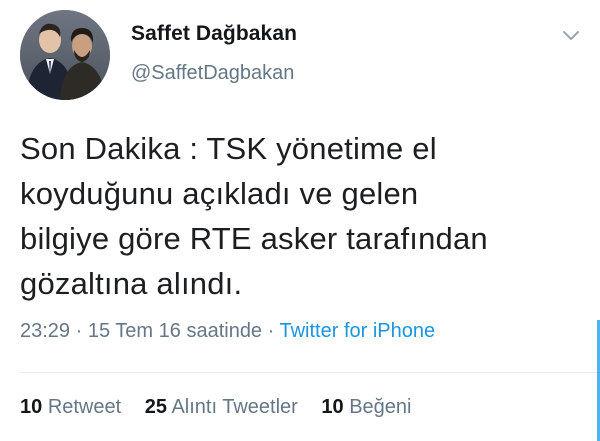 The height and width of the screenshot is (441, 600). I want to click on divider, so click(310, 372).